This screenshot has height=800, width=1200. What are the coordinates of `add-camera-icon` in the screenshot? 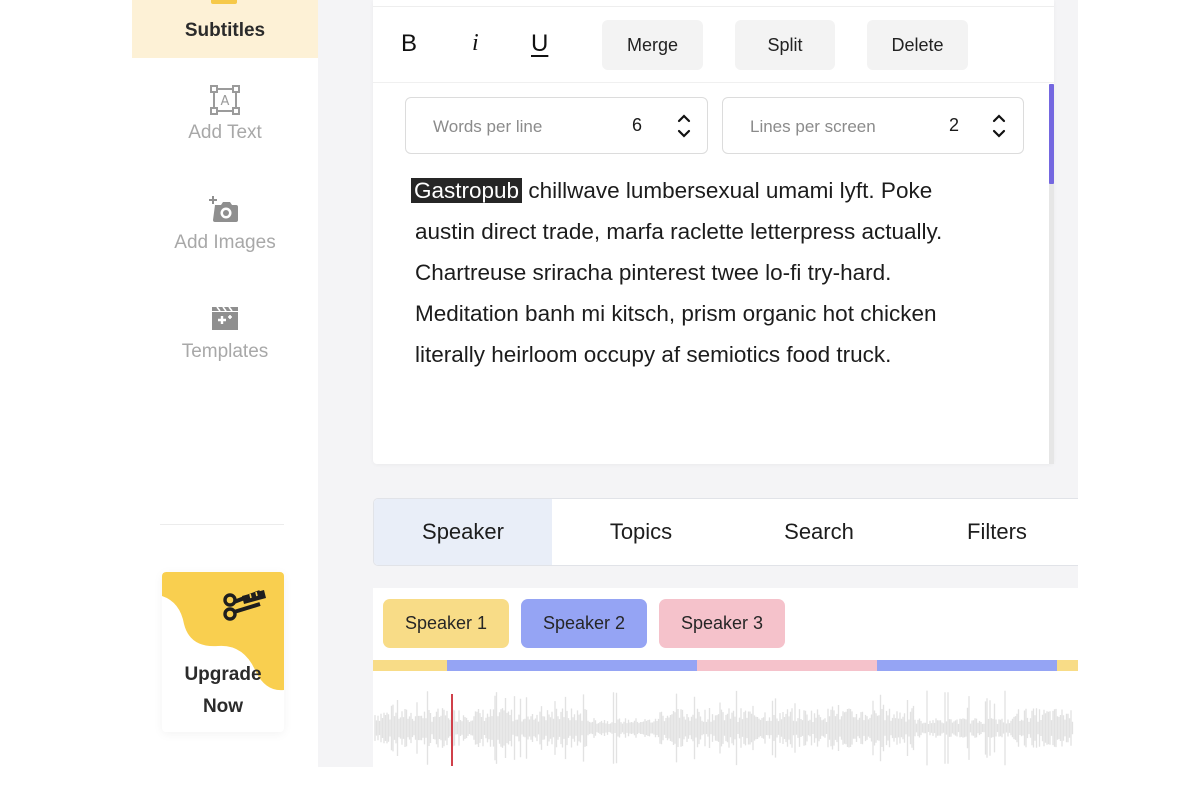 It's located at (223, 209).